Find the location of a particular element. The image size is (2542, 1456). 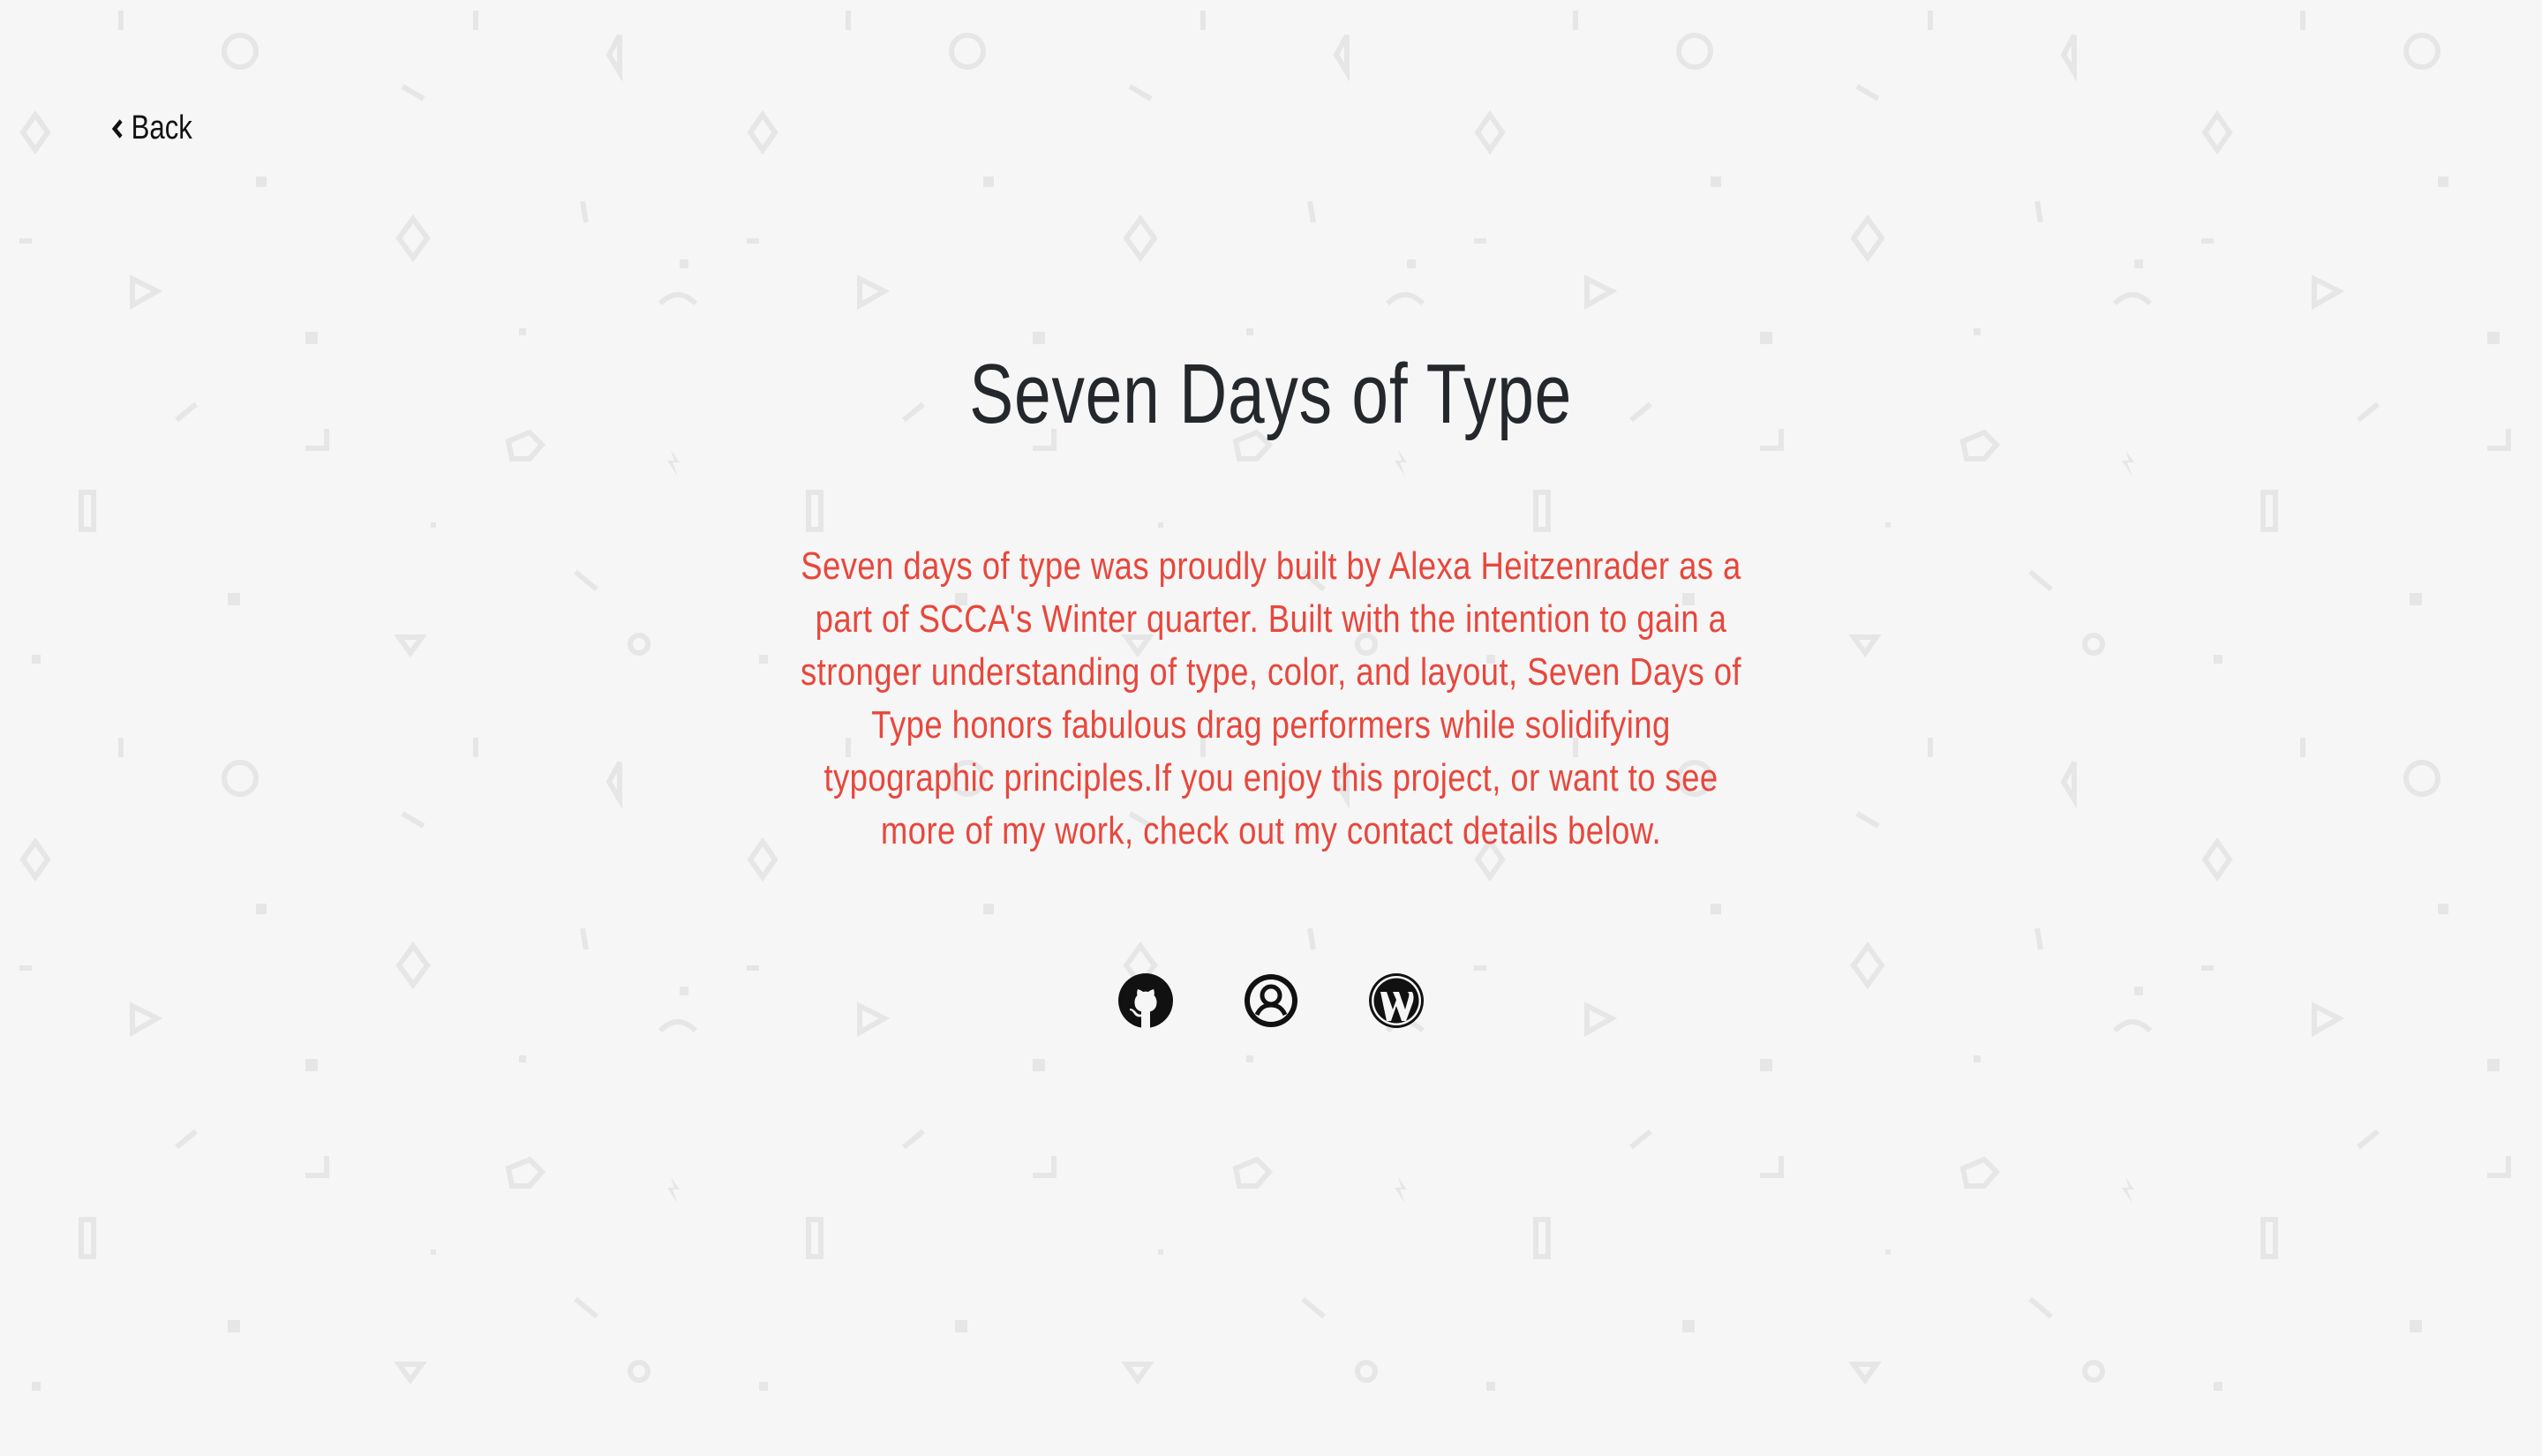

github-link is located at coordinates (1146, 1001).